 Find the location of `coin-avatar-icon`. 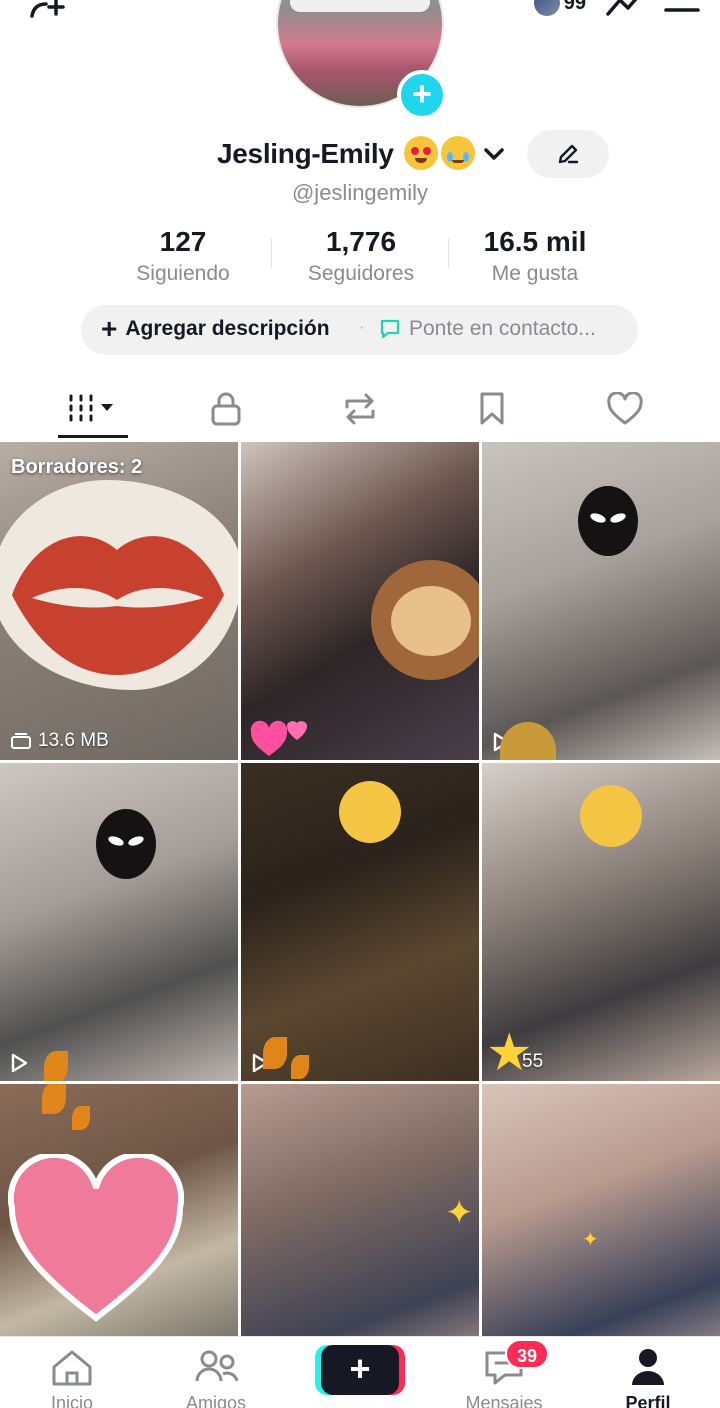

coin-avatar-icon is located at coordinates (546, 8).